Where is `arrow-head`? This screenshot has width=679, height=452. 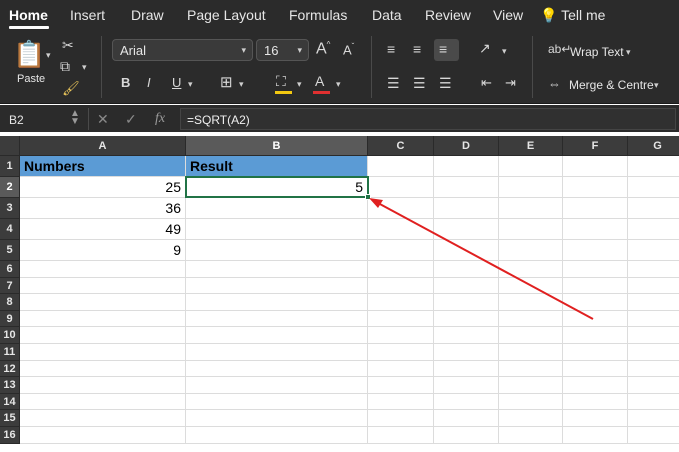 arrow-head is located at coordinates (376, 203).